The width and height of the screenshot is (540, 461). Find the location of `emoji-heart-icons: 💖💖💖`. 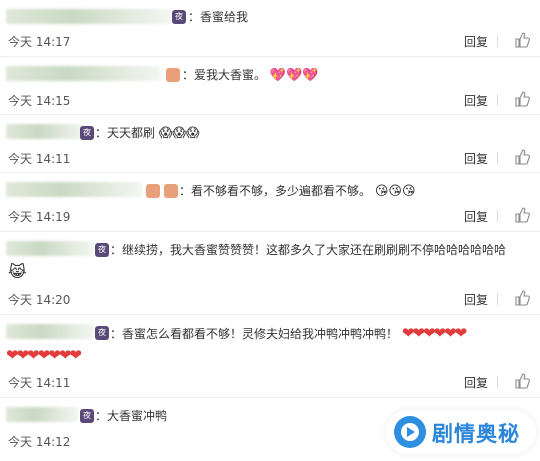

emoji-heart-icons: 💖💖💖 is located at coordinates (294, 75).